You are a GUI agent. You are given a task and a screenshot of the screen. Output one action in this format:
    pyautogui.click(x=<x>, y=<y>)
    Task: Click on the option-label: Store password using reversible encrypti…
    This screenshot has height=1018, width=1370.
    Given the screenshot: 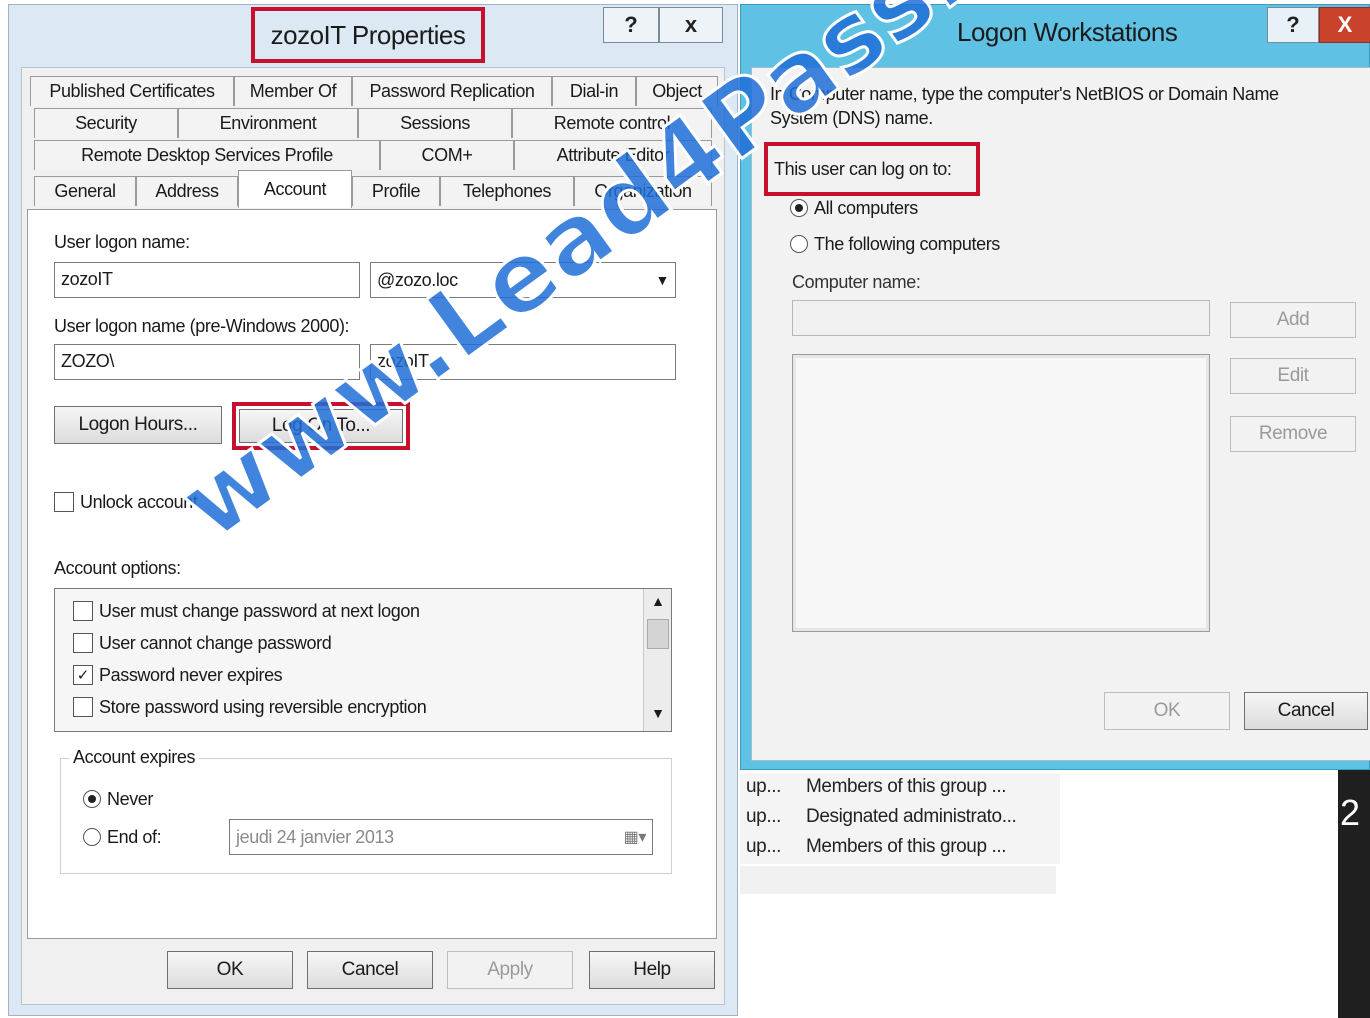 What is the action you would take?
    pyautogui.click(x=263, y=706)
    